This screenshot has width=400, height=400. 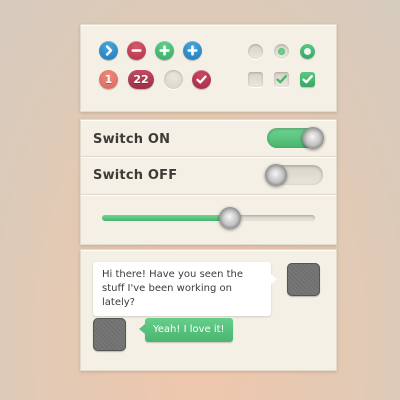 I want to click on switch-on-label: Switch ON, so click(x=132, y=139).